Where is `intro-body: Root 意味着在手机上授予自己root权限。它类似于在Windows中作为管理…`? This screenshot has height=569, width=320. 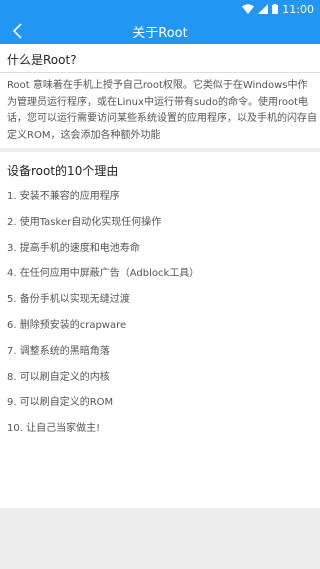
intro-body: Root 意味着在手机上授予自己root权限。它类似于在Windows中作为管理… is located at coordinates (162, 110).